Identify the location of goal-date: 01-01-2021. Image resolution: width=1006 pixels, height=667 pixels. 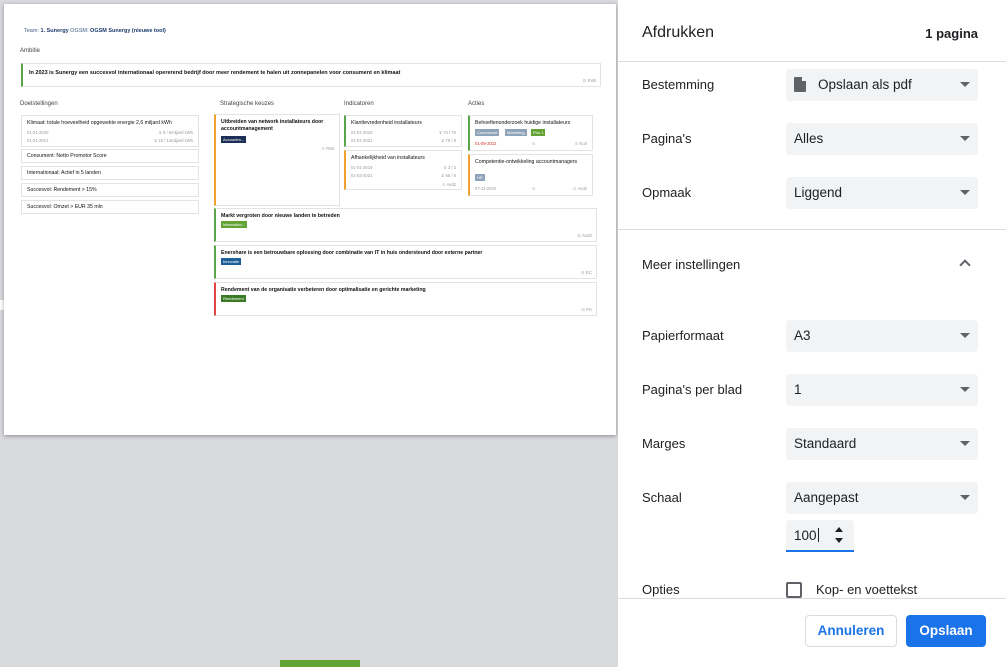
(38, 140).